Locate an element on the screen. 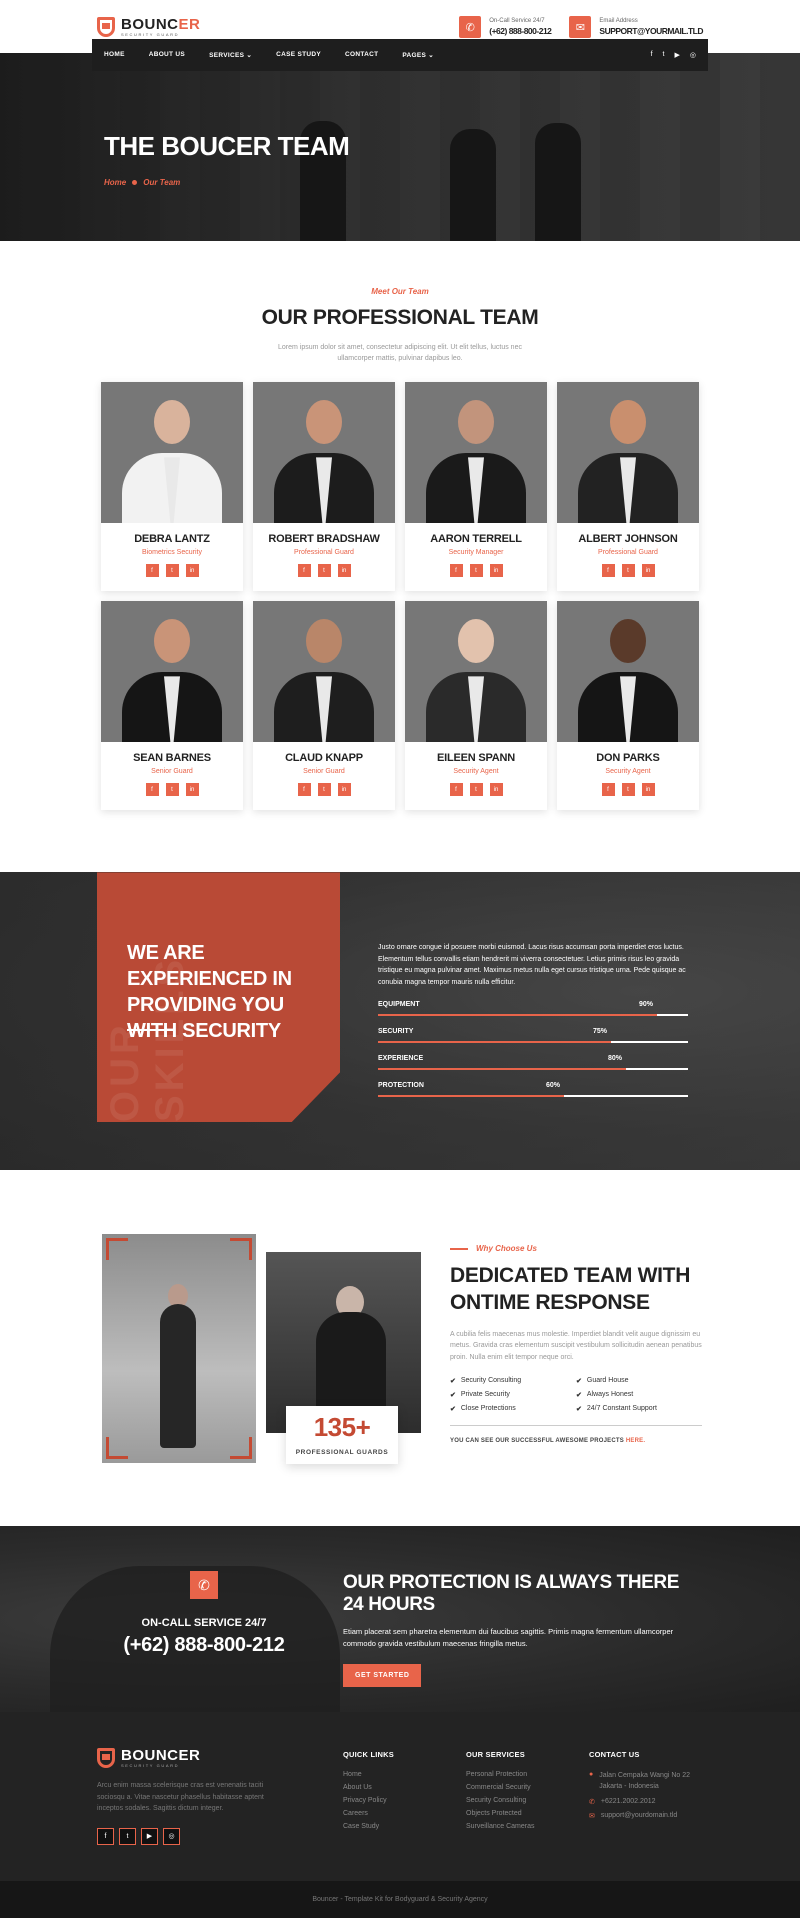 This screenshot has width=800, height=1924. experience-divider is located at coordinates (150, 1030).